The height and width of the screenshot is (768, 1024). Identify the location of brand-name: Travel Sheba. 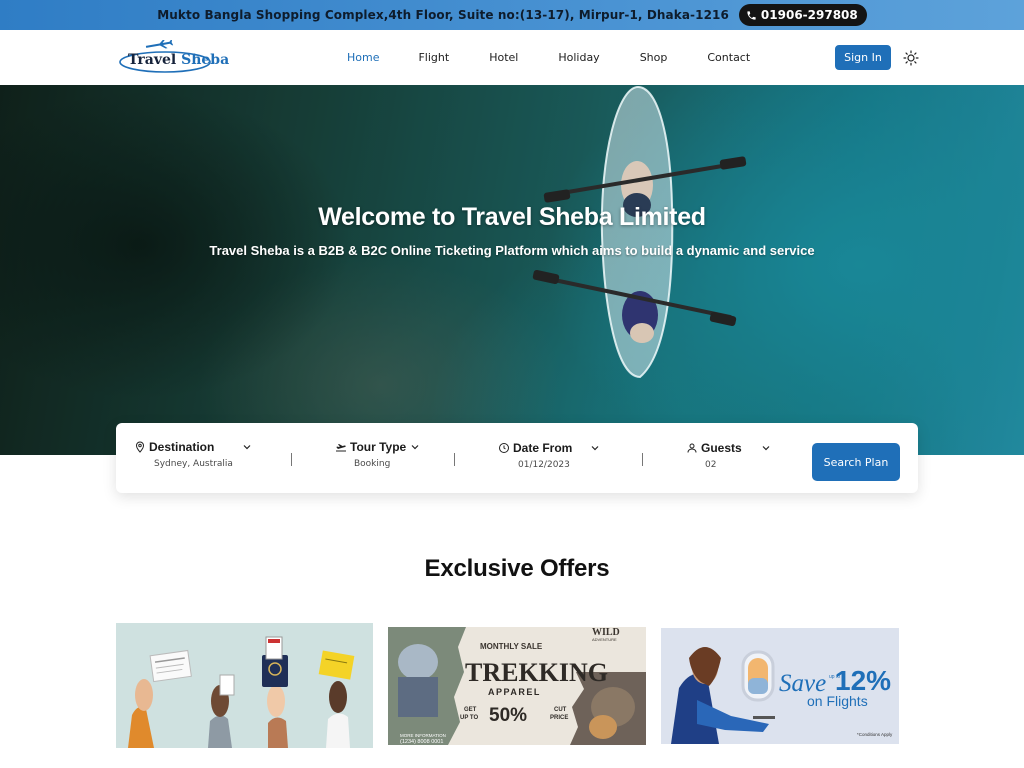
(178, 60).